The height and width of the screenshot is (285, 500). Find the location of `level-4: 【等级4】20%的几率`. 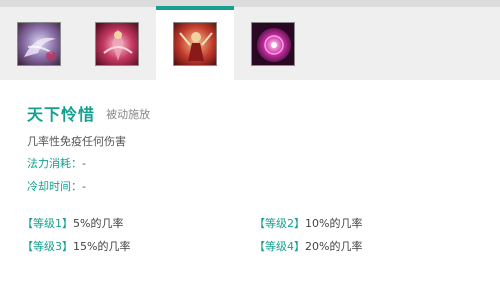

level-4: 【等级4】20%的几率 is located at coordinates (308, 246).